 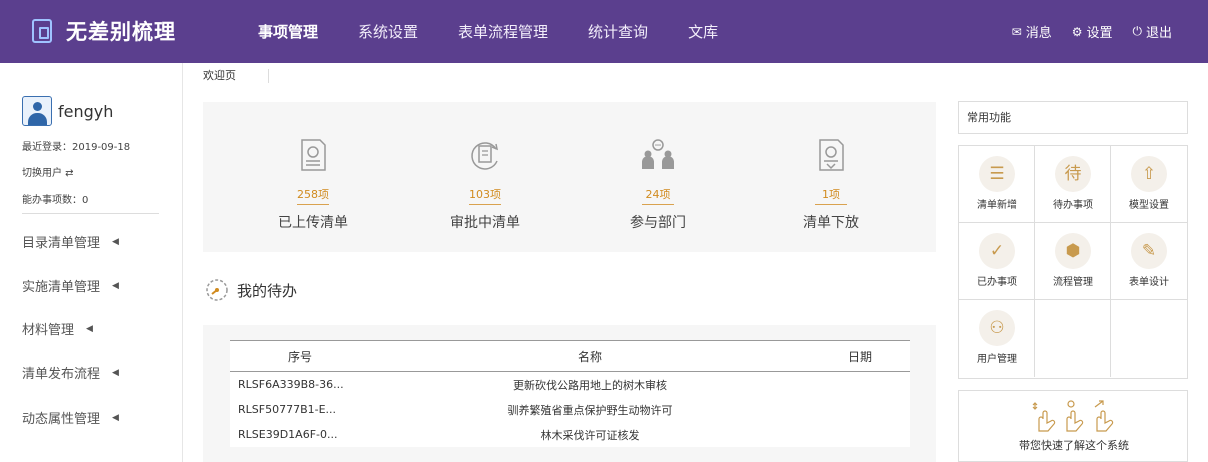 What do you see at coordinates (48, 171) in the screenshot?
I see `switch-user-link: 切换用户 ⇄` at bounding box center [48, 171].